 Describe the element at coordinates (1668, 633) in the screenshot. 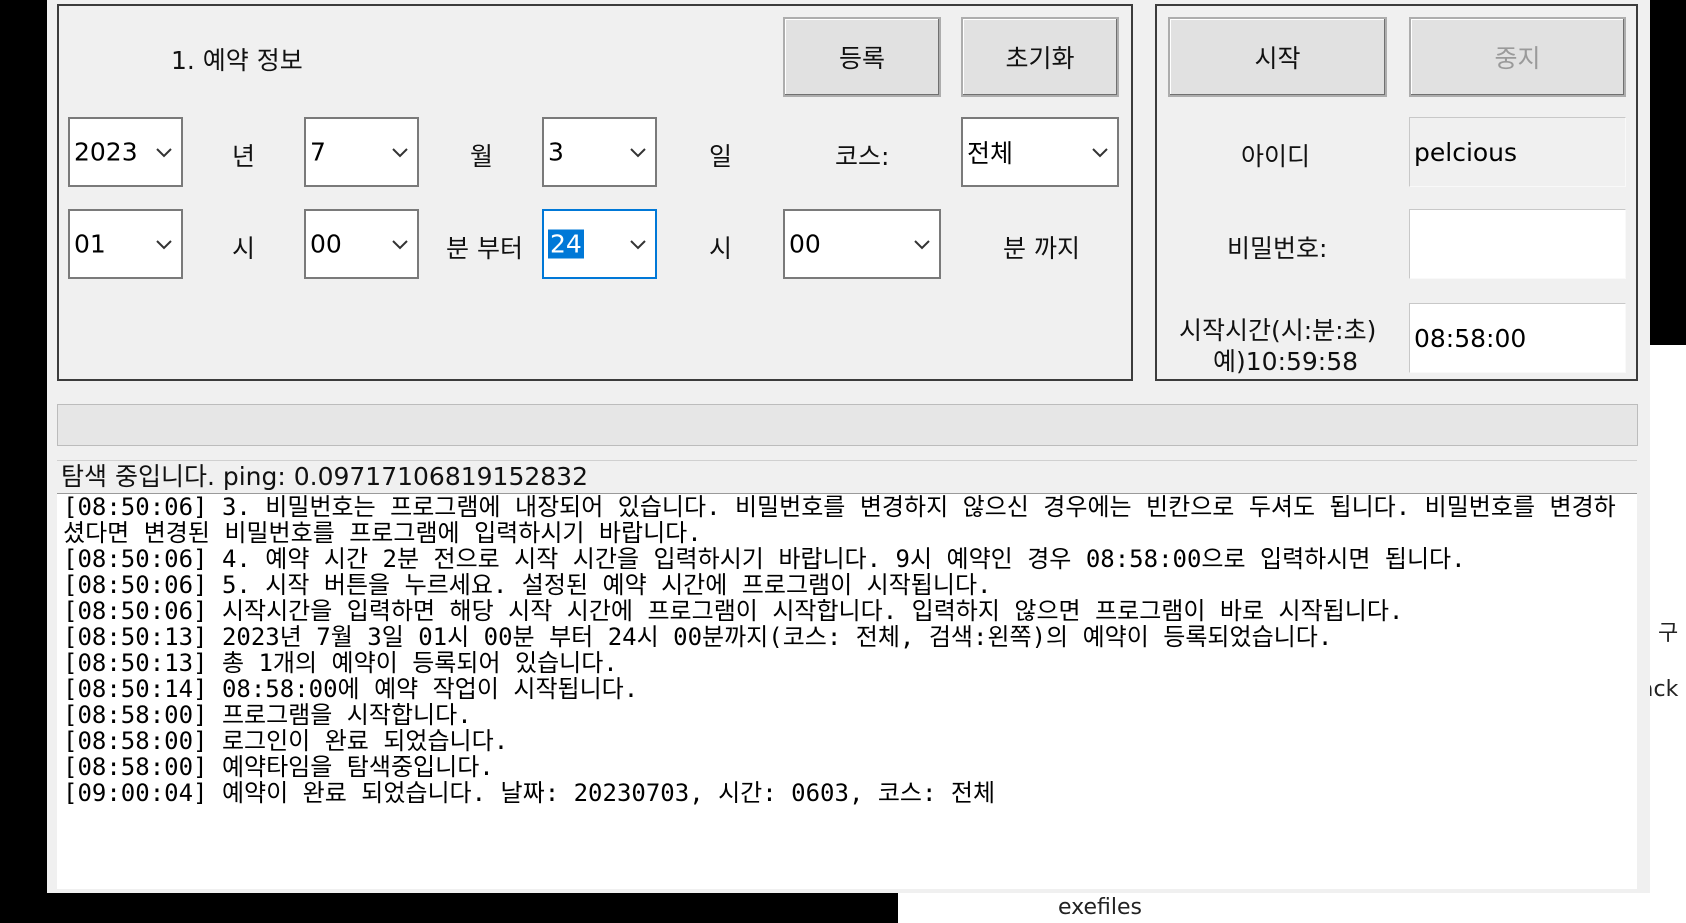

I see `background-text-fragment: 구` at that location.